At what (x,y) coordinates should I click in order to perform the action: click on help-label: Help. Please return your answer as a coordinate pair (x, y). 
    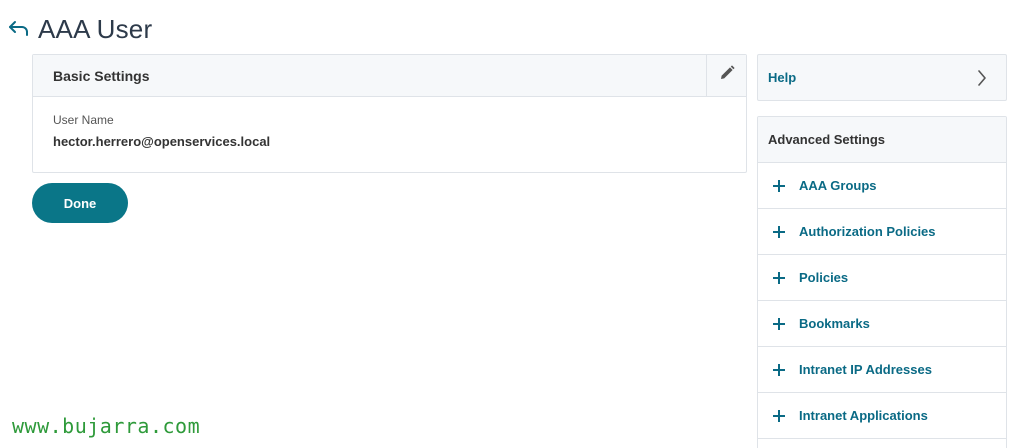
    Looking at the image, I should click on (782, 77).